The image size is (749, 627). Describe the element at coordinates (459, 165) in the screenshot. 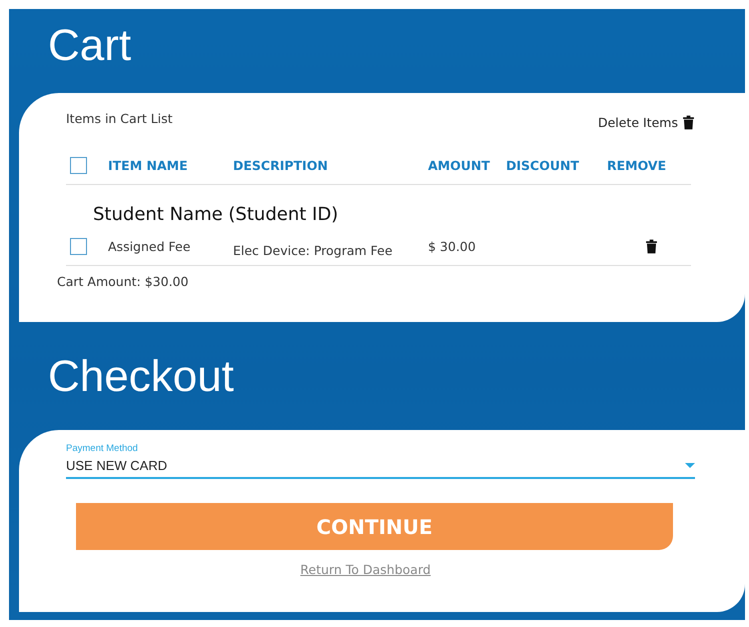

I see `column-header: AMOUNT` at that location.